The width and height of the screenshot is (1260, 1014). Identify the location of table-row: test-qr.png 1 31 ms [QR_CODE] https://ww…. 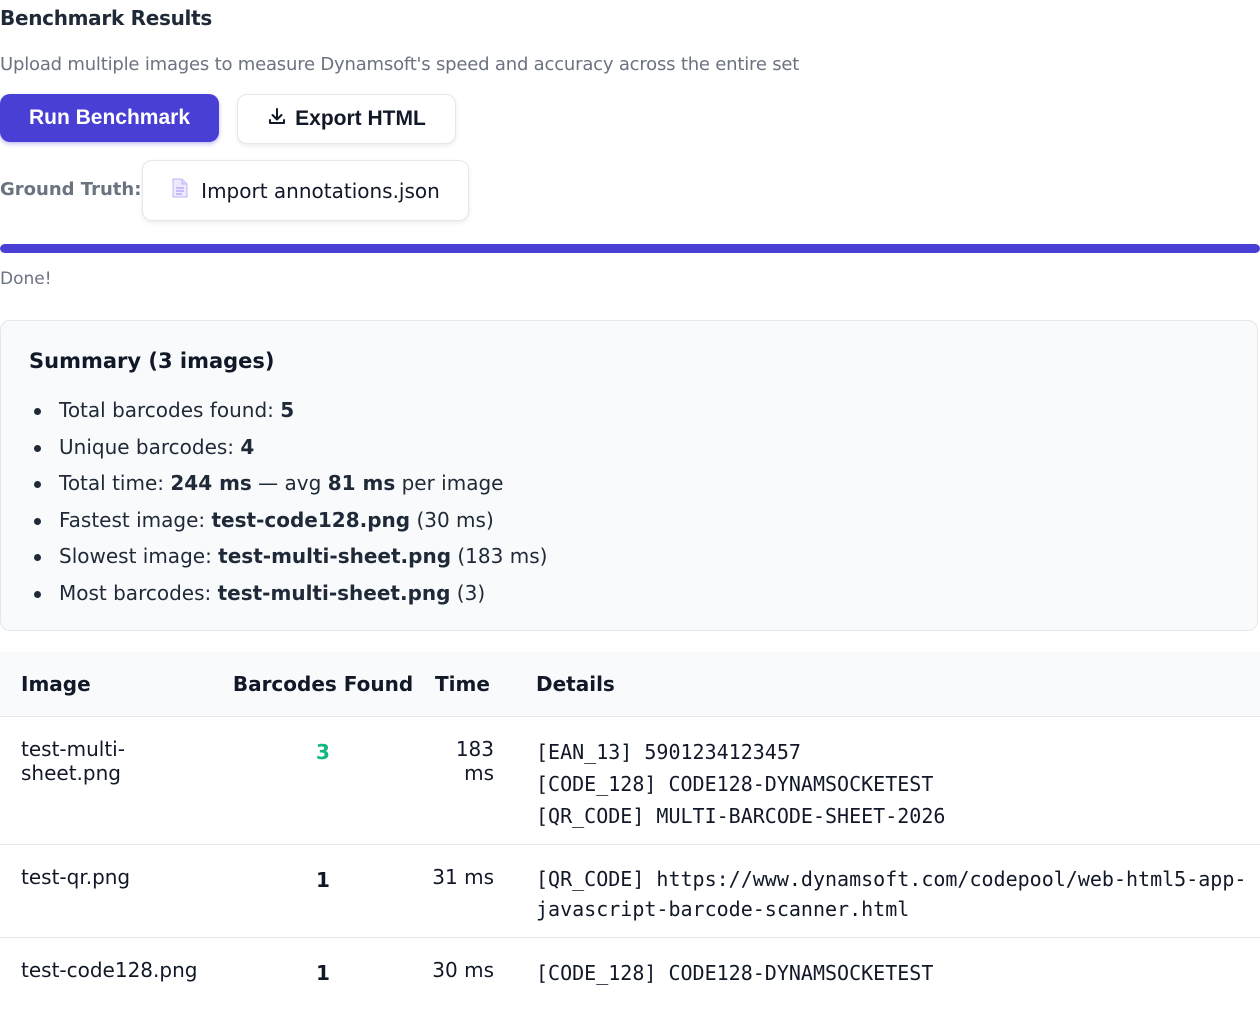
(630, 891).